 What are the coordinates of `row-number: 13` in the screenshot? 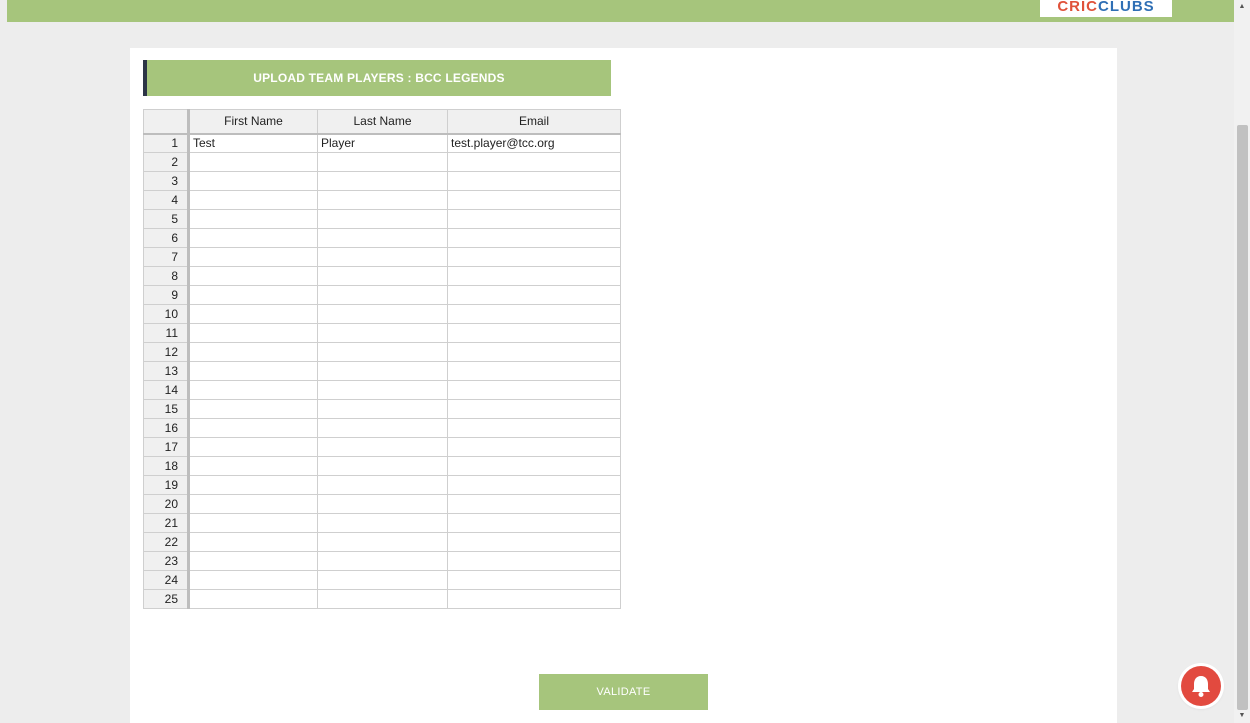 It's located at (166, 371).